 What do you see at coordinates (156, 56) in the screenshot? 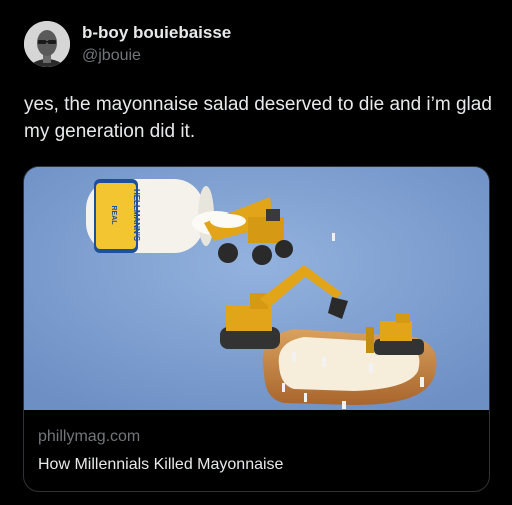
I see `author-handle: @jbouie` at bounding box center [156, 56].